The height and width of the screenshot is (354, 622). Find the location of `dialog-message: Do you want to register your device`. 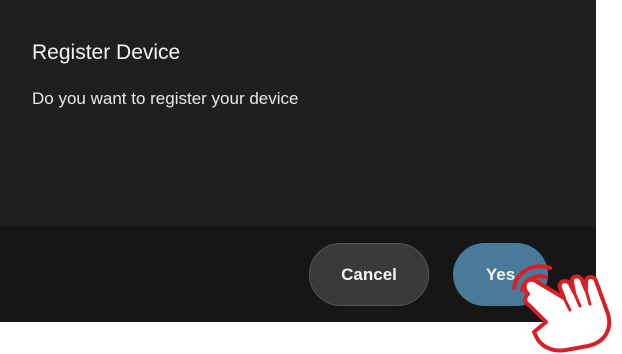

dialog-message: Do you want to register your device is located at coordinates (165, 98).